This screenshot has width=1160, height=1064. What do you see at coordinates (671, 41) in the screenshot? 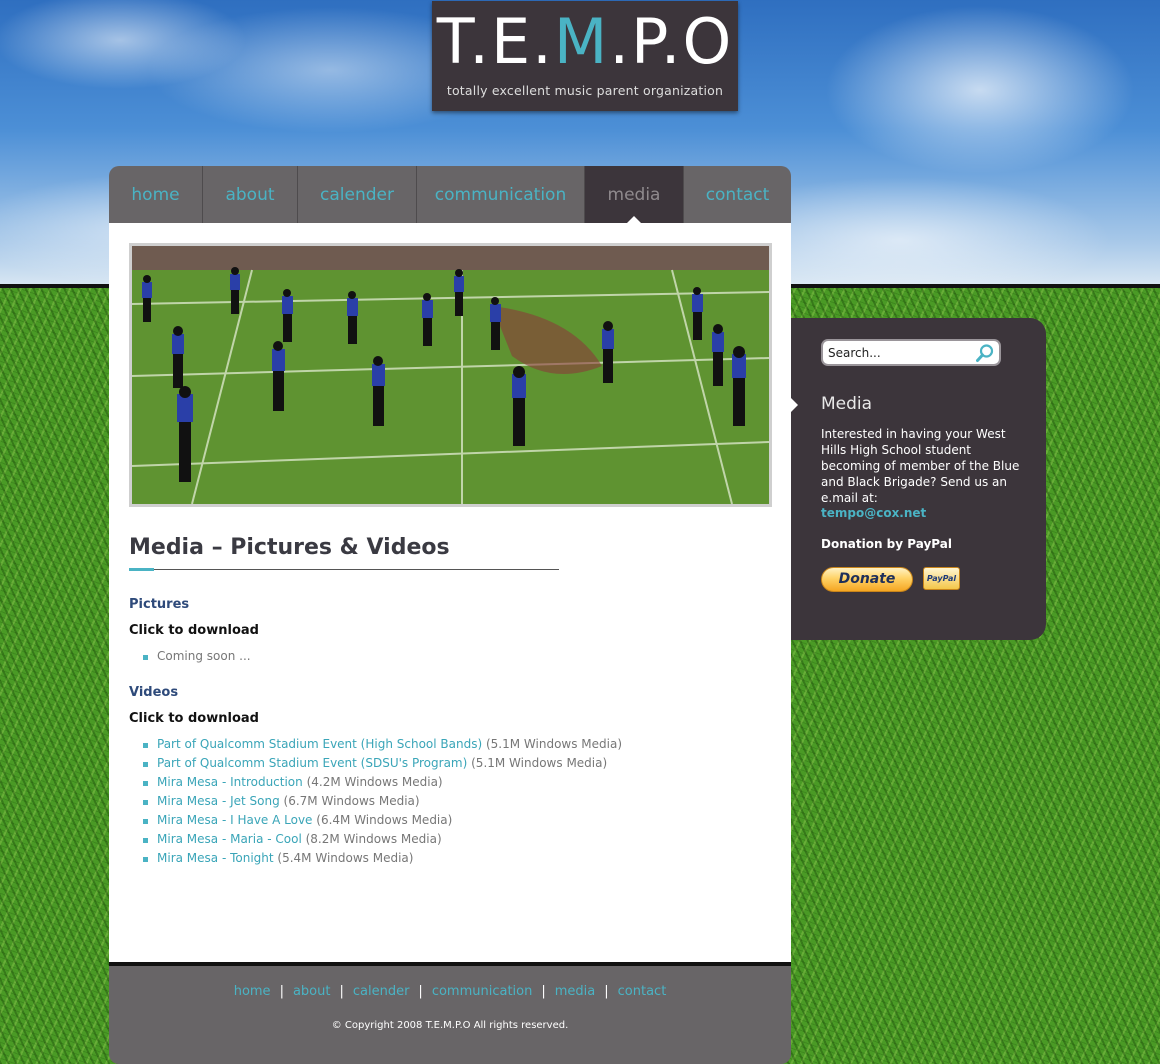
I see `logo-letters-post: .P.O` at bounding box center [671, 41].